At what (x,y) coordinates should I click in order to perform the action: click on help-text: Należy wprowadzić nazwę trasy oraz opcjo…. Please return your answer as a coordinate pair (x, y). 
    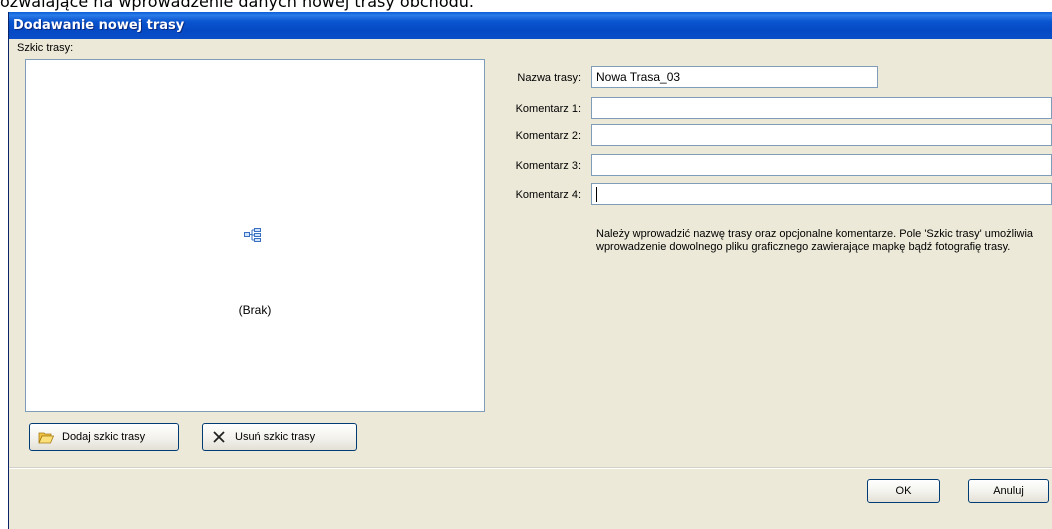
    Looking at the image, I should click on (815, 240).